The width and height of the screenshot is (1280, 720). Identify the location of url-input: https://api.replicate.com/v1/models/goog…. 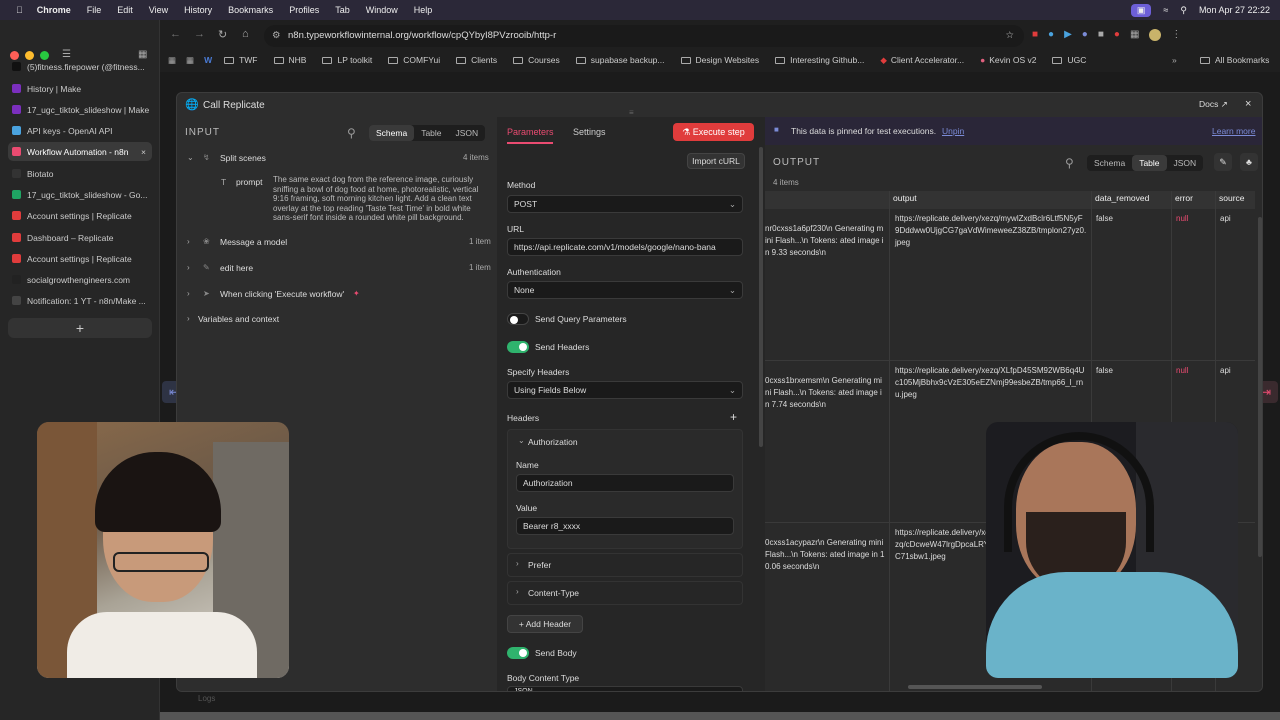
(625, 247).